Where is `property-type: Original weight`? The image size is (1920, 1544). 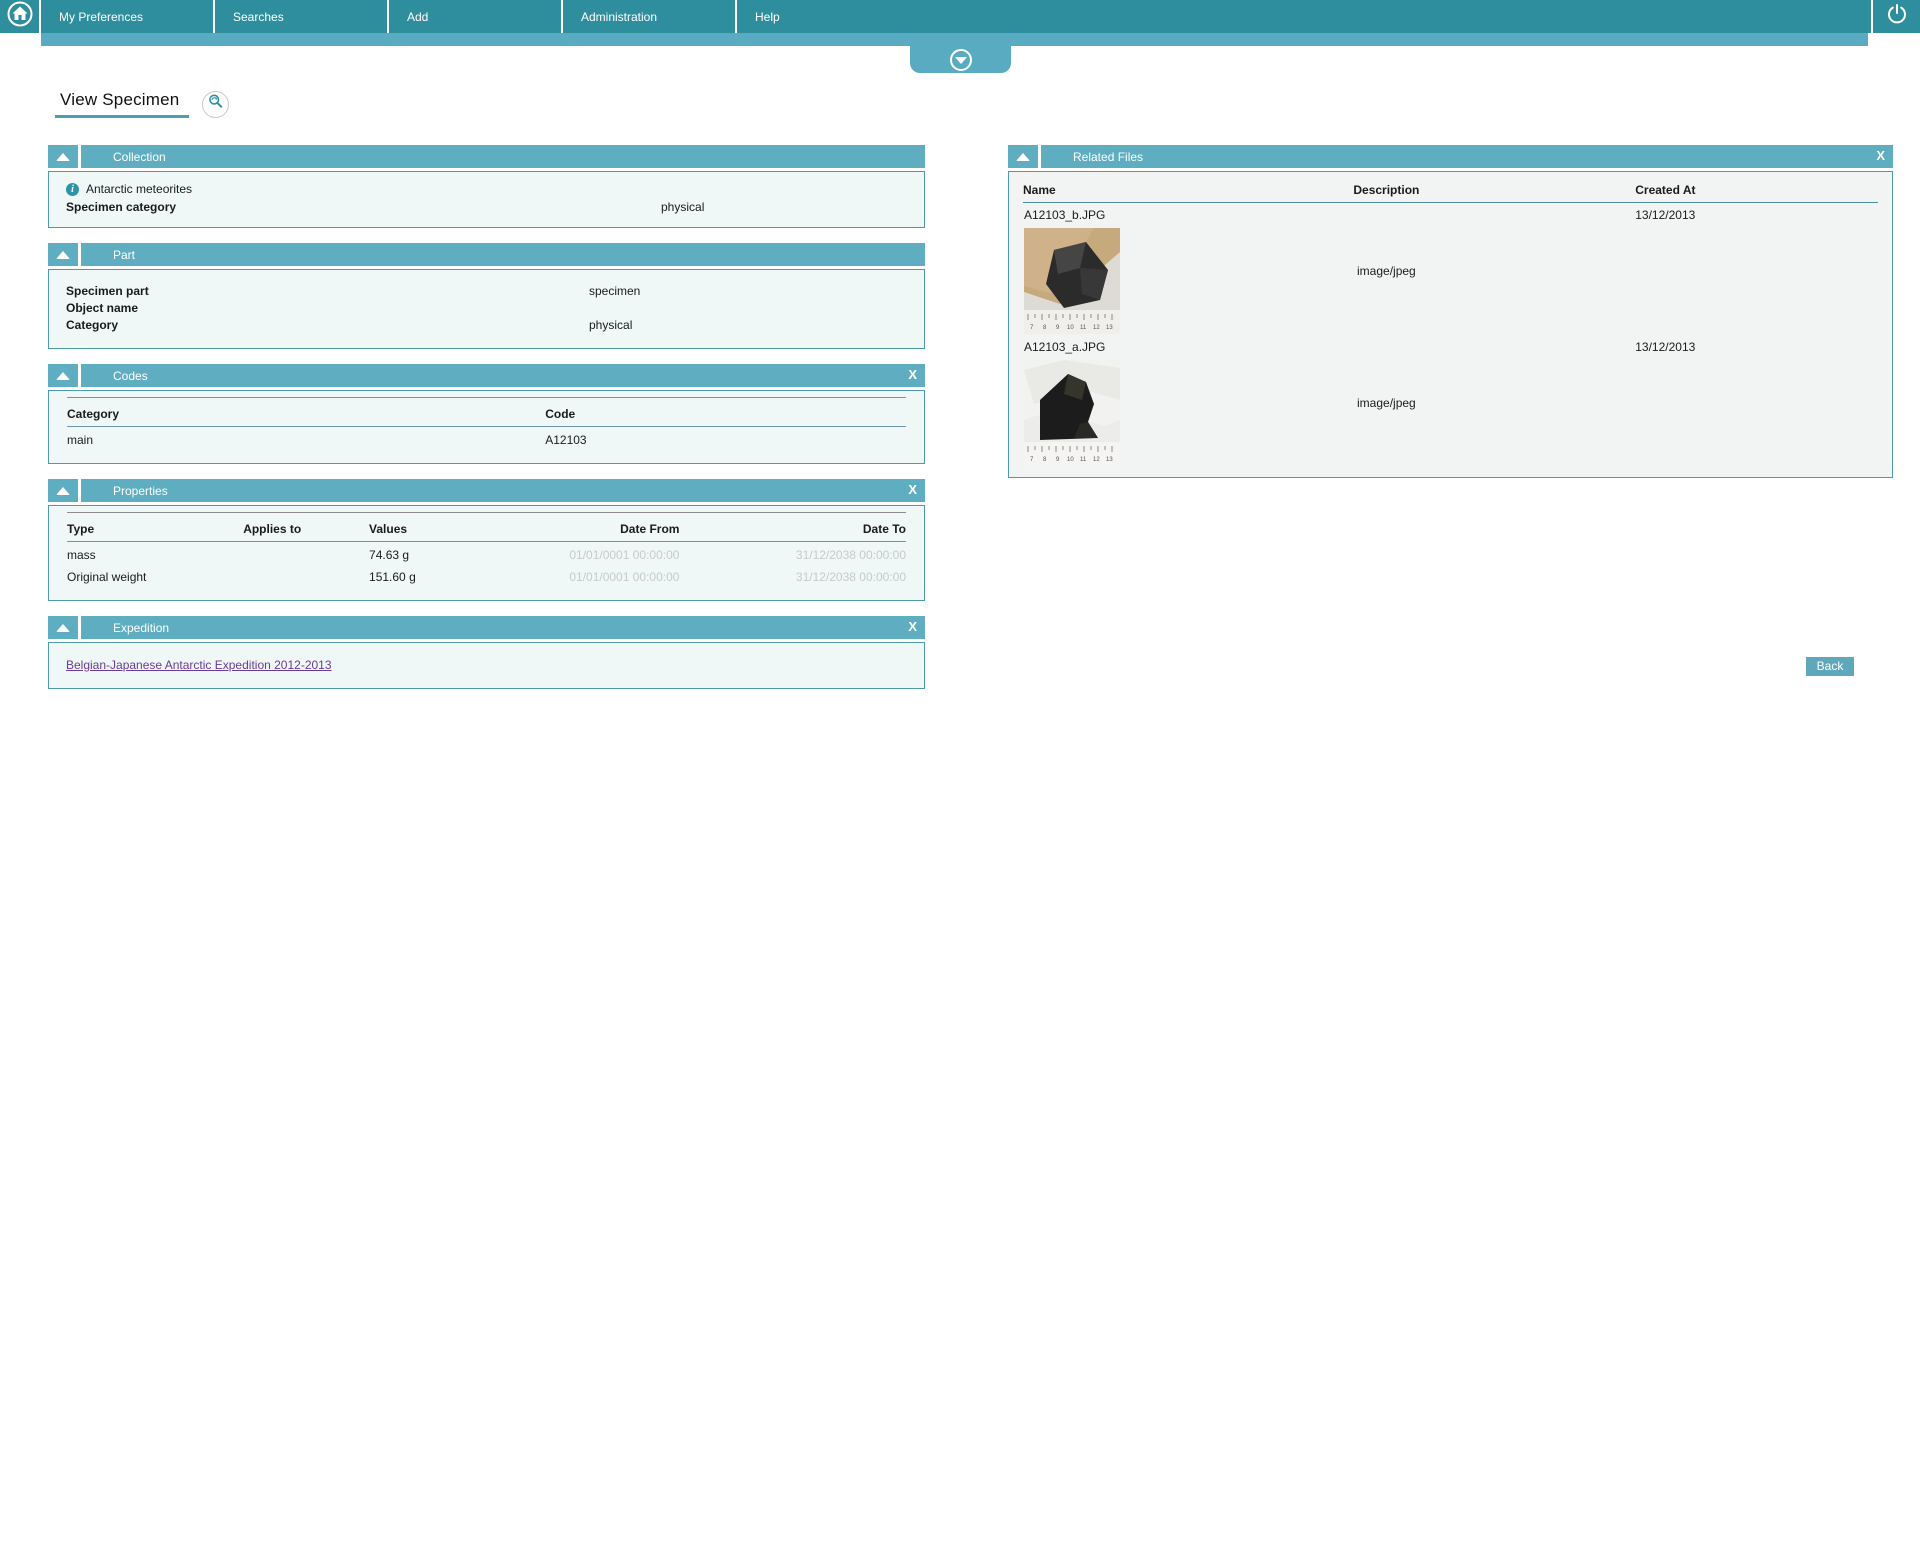 property-type: Original weight is located at coordinates (107, 577).